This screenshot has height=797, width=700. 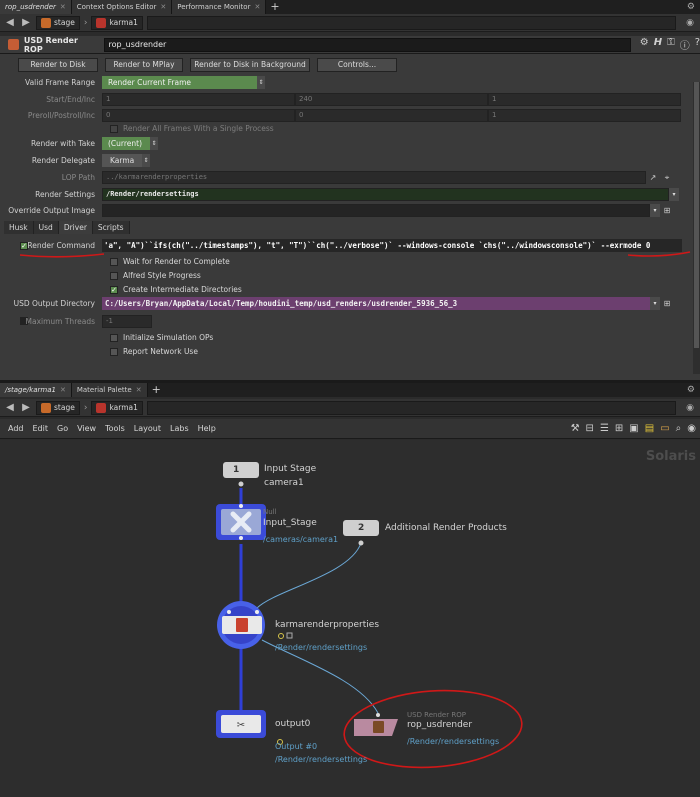 What do you see at coordinates (179, 428) in the screenshot?
I see `menu-labs: Labs` at bounding box center [179, 428].